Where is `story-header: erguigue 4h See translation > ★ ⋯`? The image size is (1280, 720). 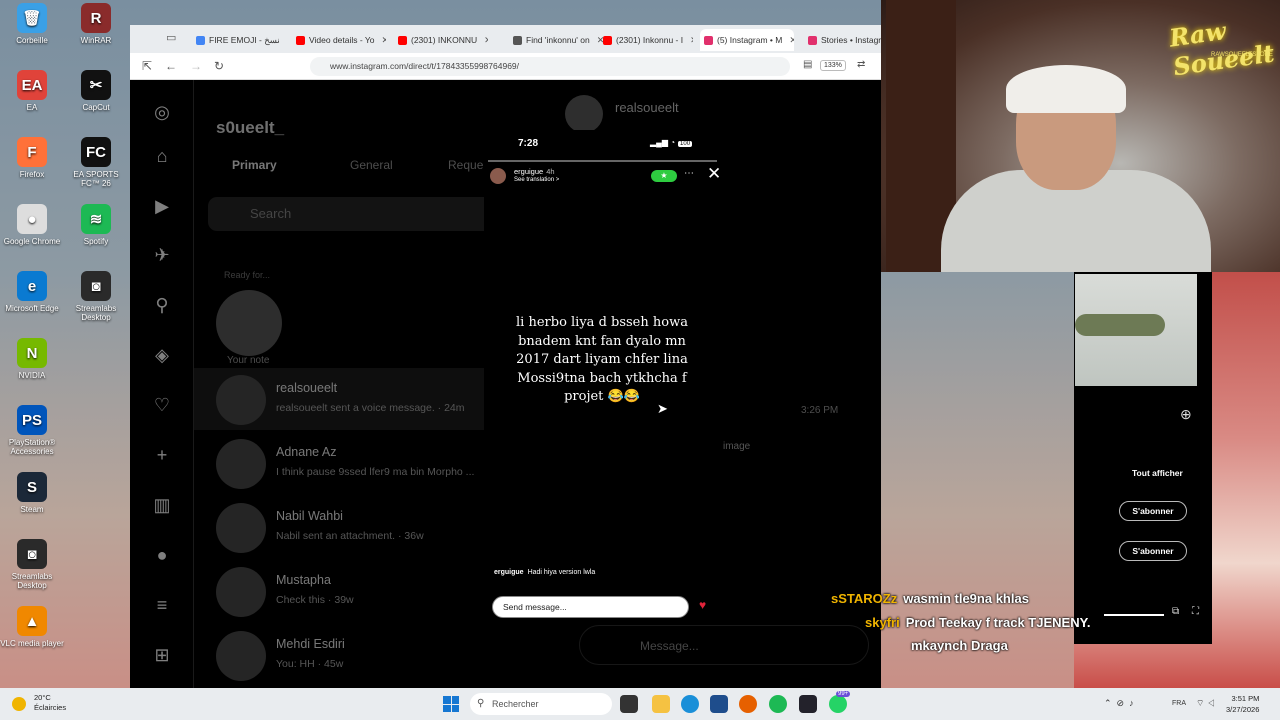
story-header: erguigue 4h See translation > ★ ⋯ is located at coordinates (602, 176).